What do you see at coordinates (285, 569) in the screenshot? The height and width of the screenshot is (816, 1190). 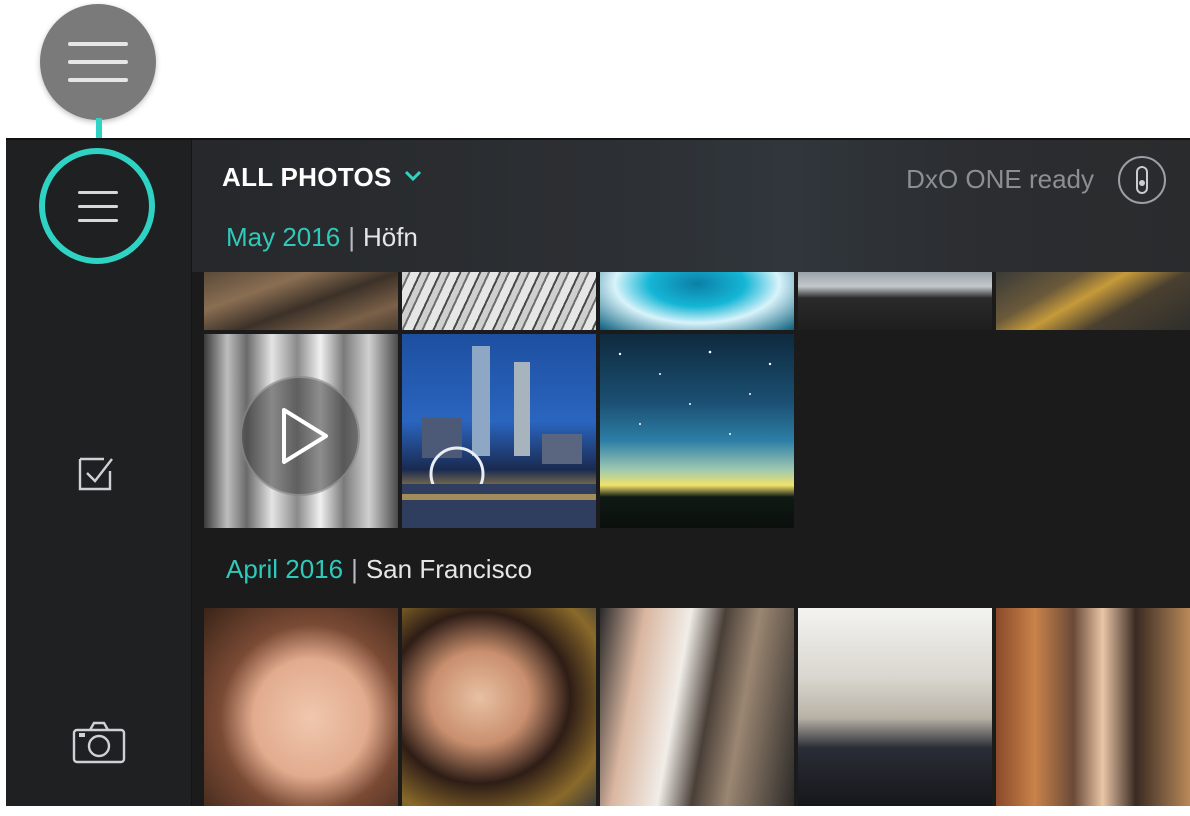 I see `section-date: April 2016` at bounding box center [285, 569].